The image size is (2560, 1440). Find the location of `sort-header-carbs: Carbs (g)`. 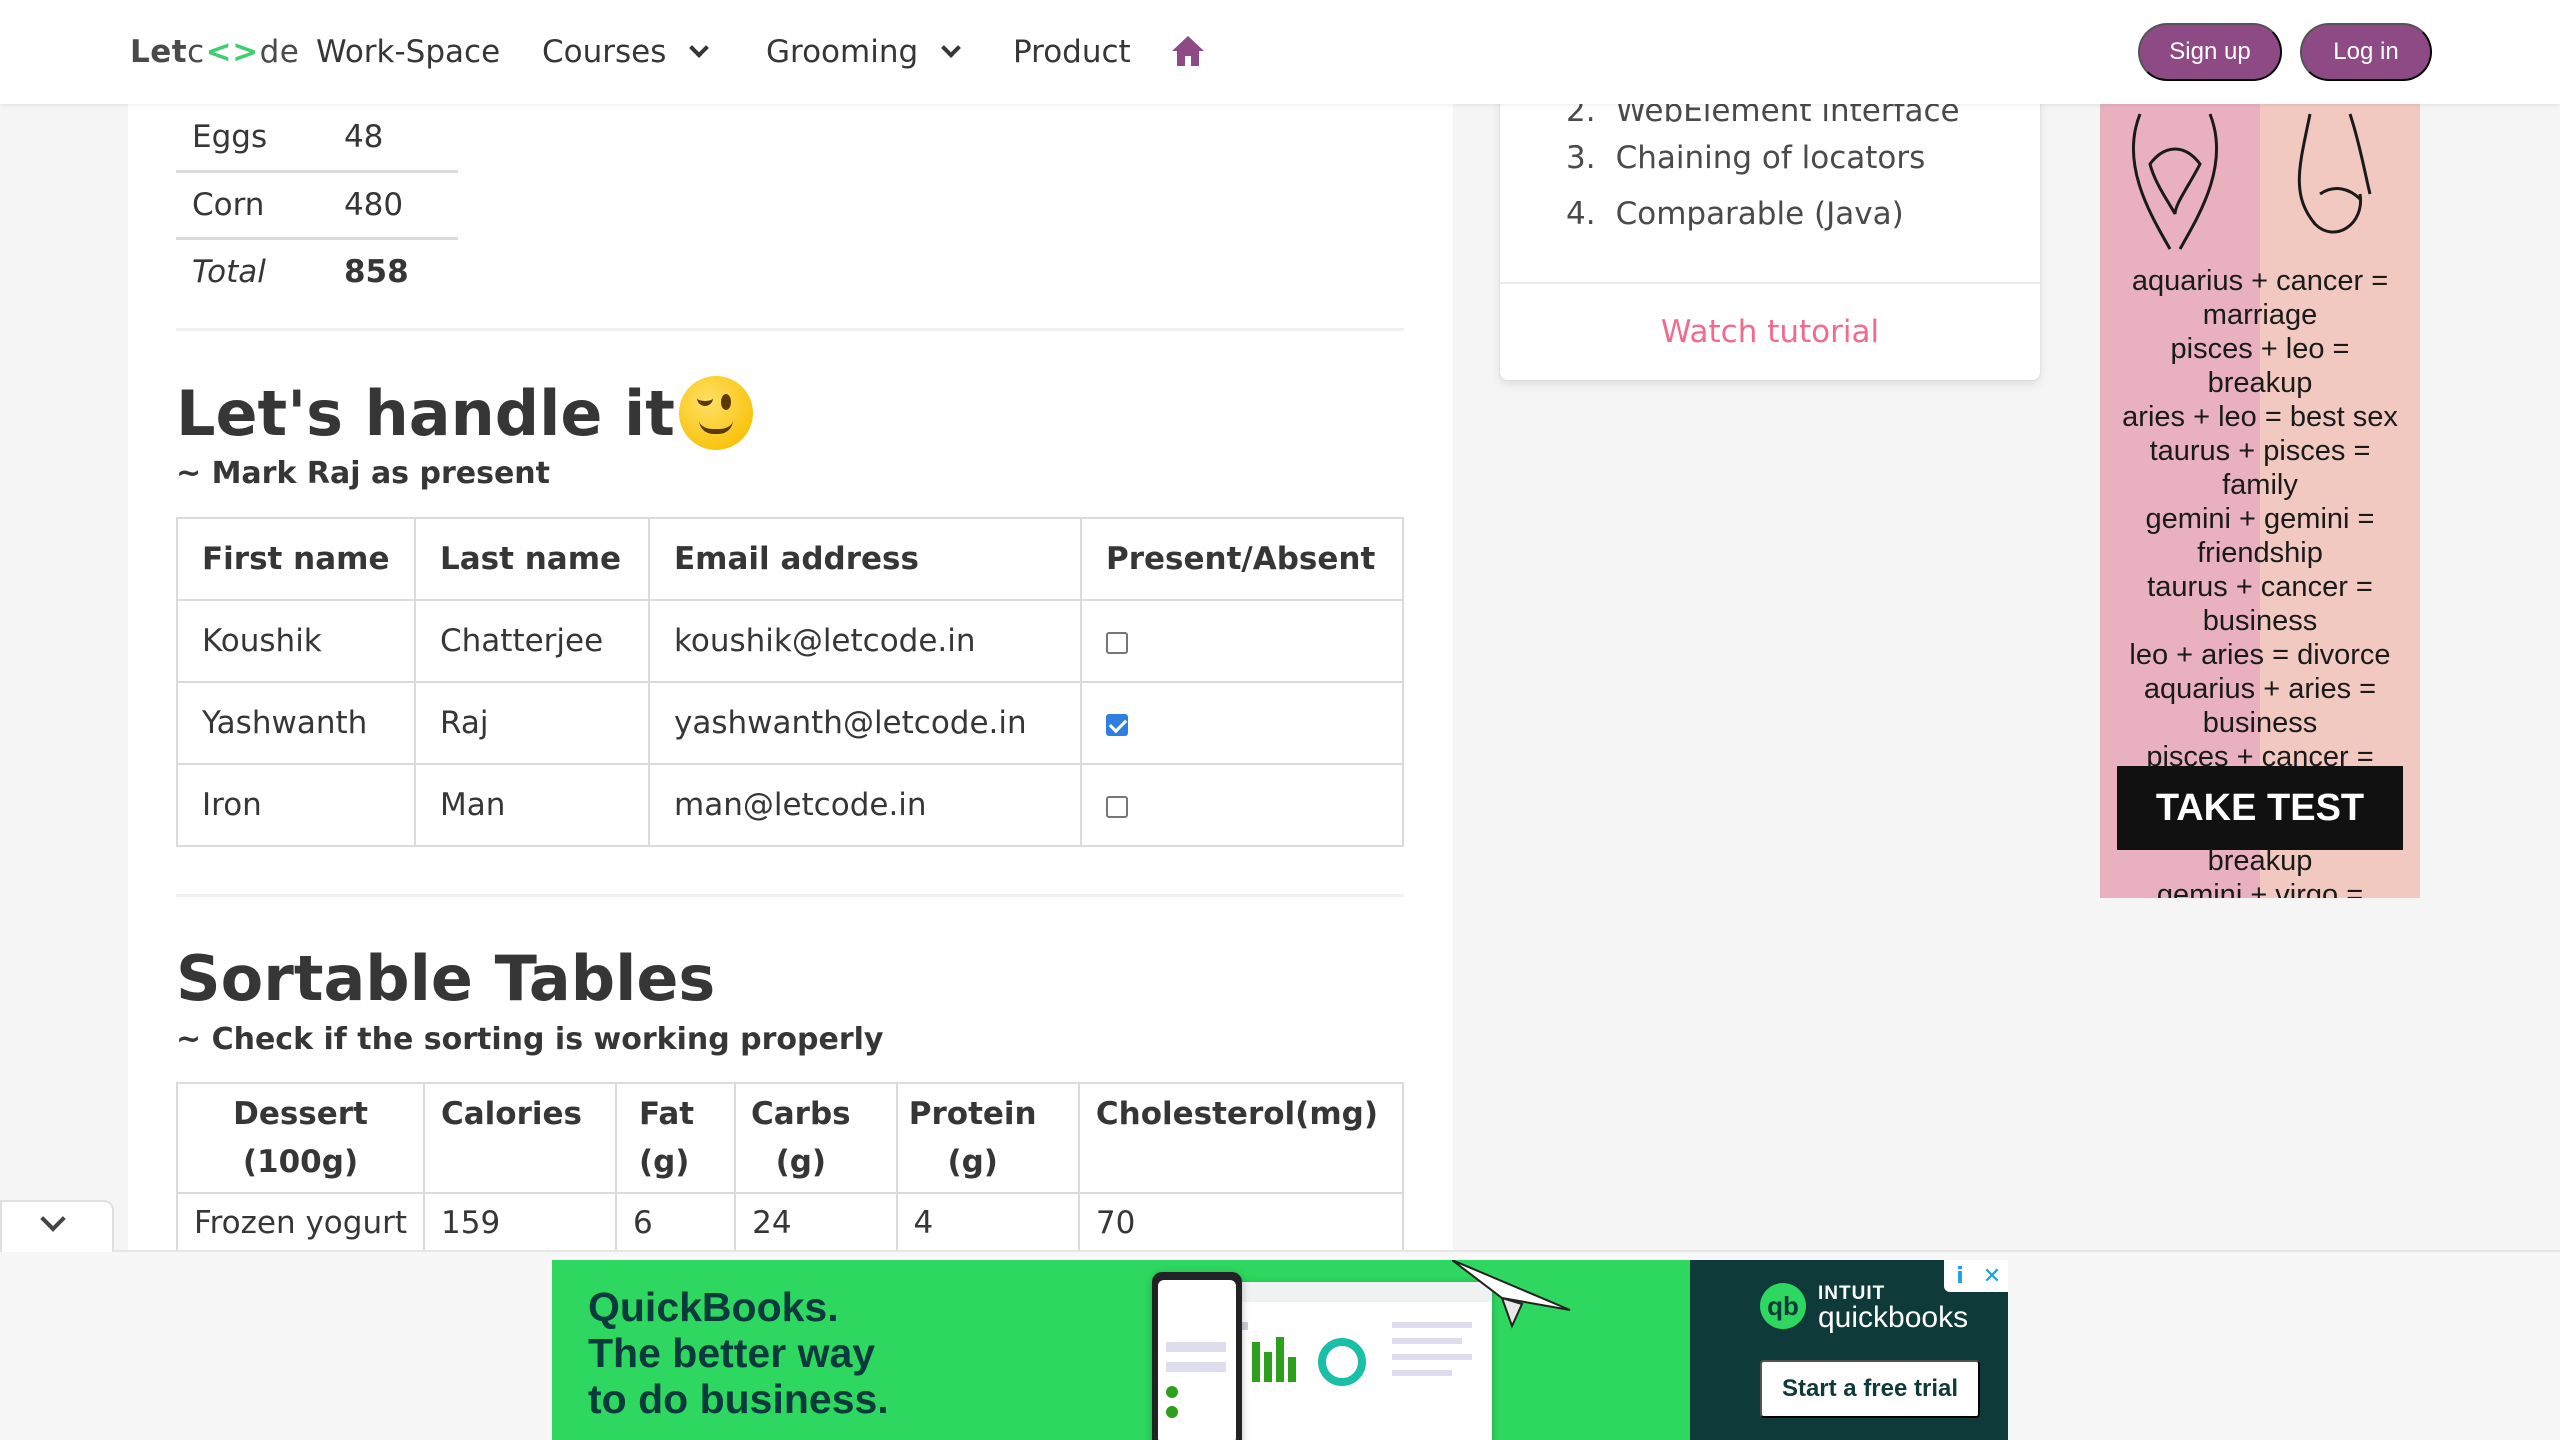

sort-header-carbs: Carbs (g) is located at coordinates (816, 1138).